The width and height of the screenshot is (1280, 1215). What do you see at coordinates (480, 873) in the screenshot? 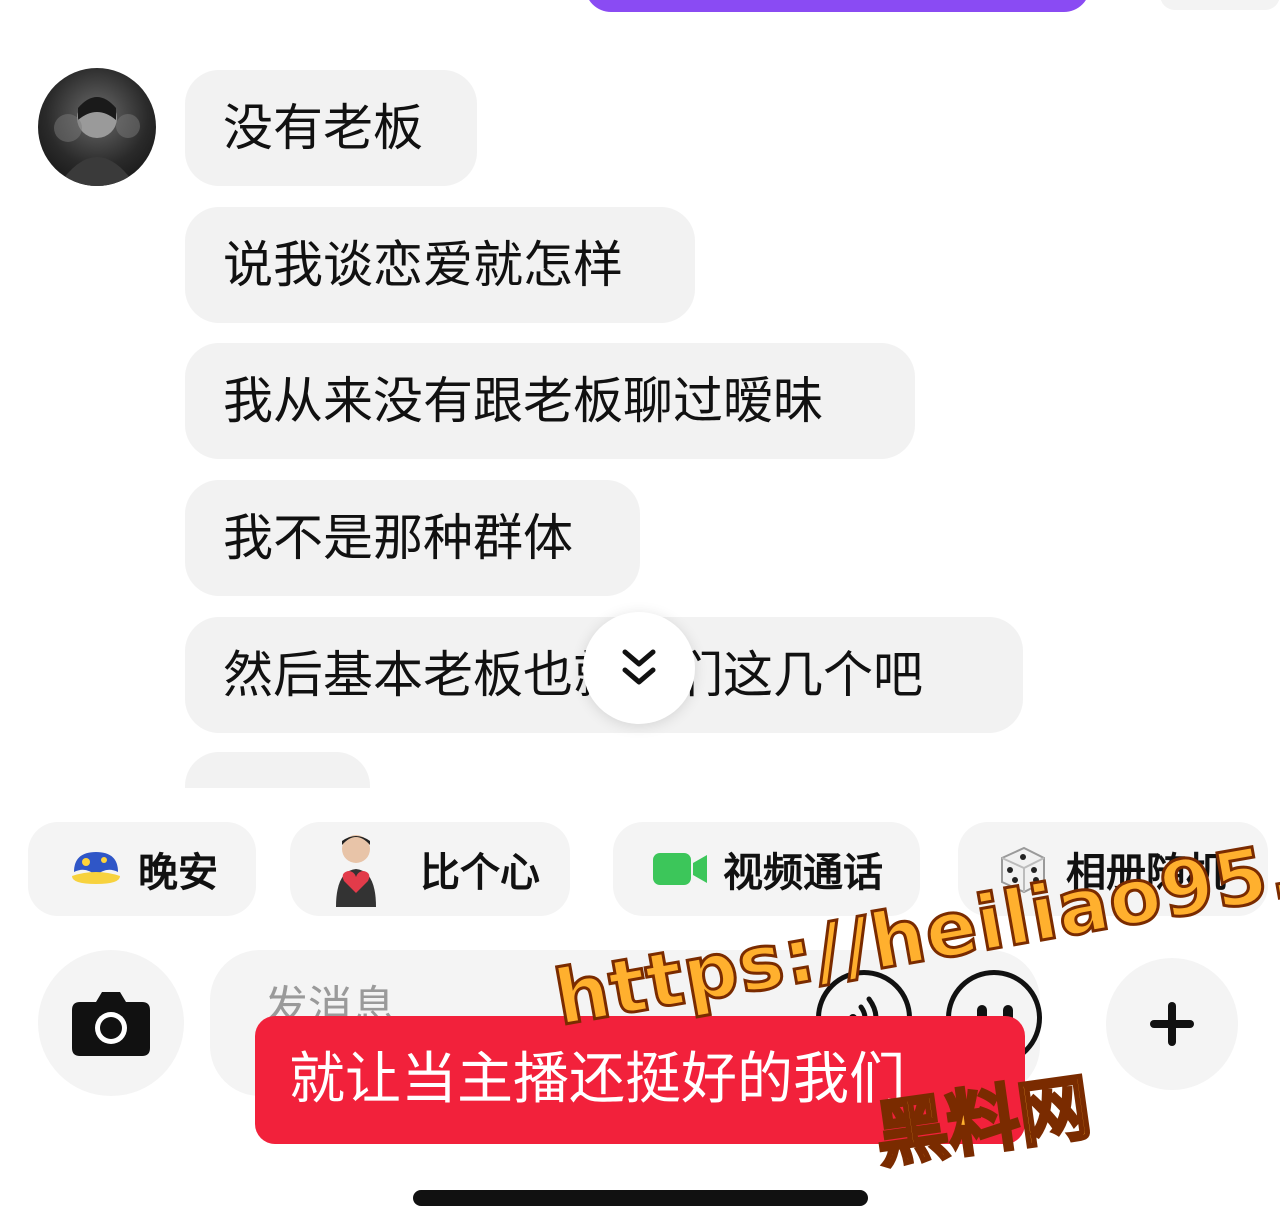
I see `quick-action-label: 比个心` at bounding box center [480, 873].